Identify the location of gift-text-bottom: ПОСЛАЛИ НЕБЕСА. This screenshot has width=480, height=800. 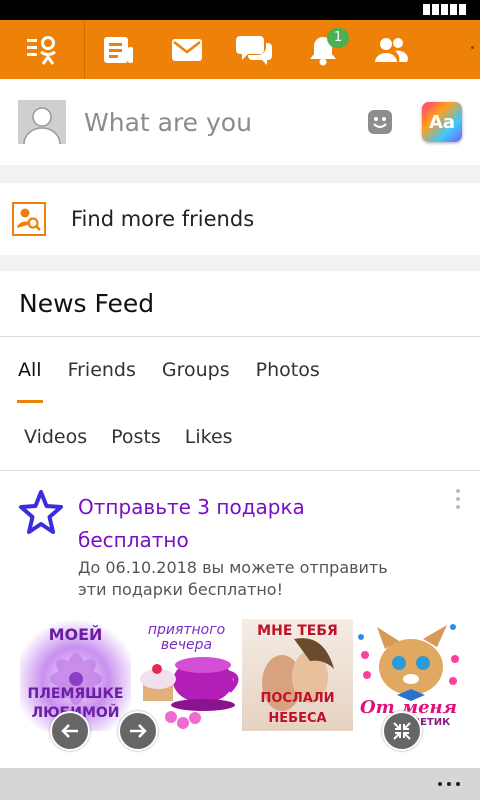
(297, 708).